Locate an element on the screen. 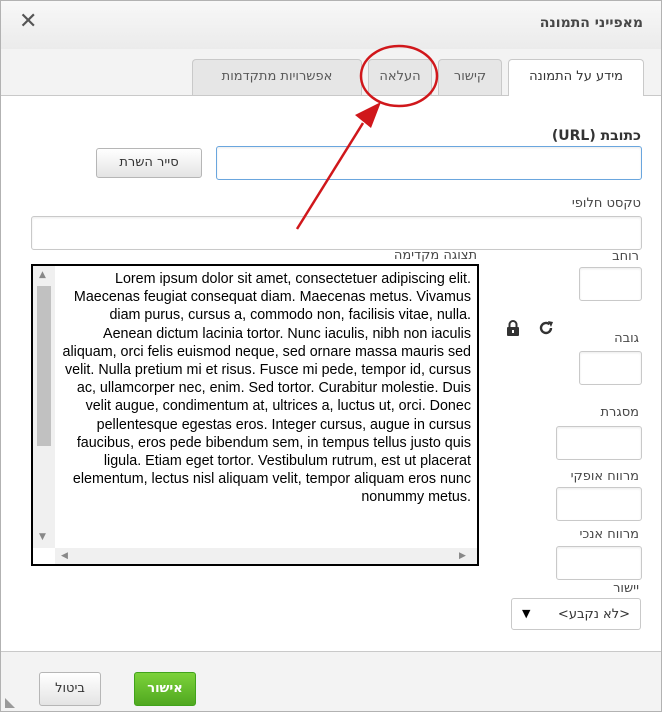  align-select: <לא נקבע> ▼ is located at coordinates (576, 614).